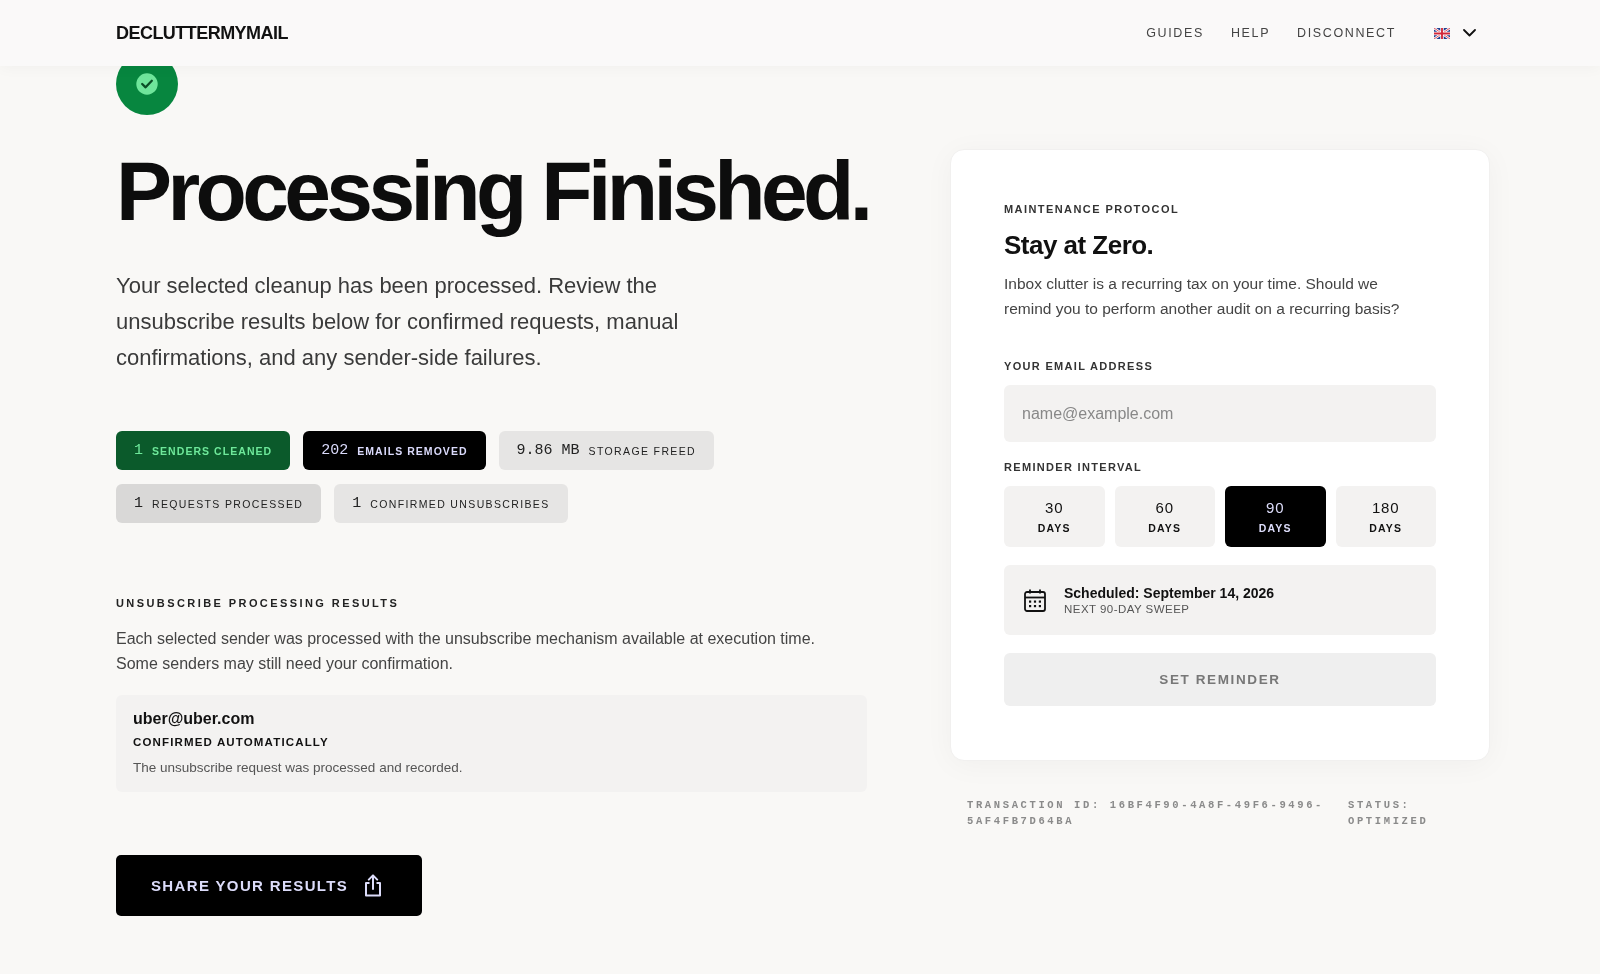 The width and height of the screenshot is (1600, 974). I want to click on interval-option: 30 DAYS, so click(1054, 516).